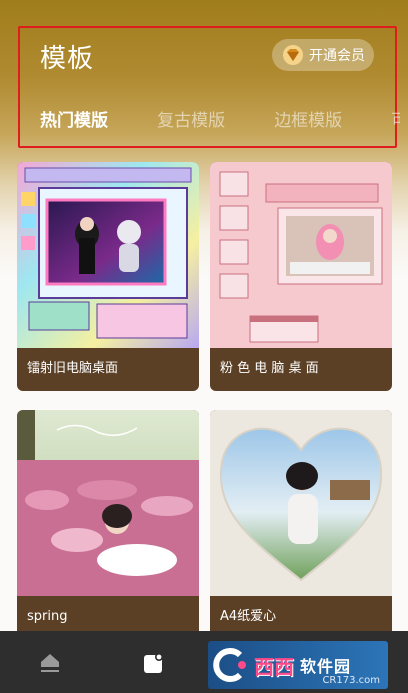 The width and height of the screenshot is (408, 693). What do you see at coordinates (154, 663) in the screenshot?
I see `template-icon` at bounding box center [154, 663].